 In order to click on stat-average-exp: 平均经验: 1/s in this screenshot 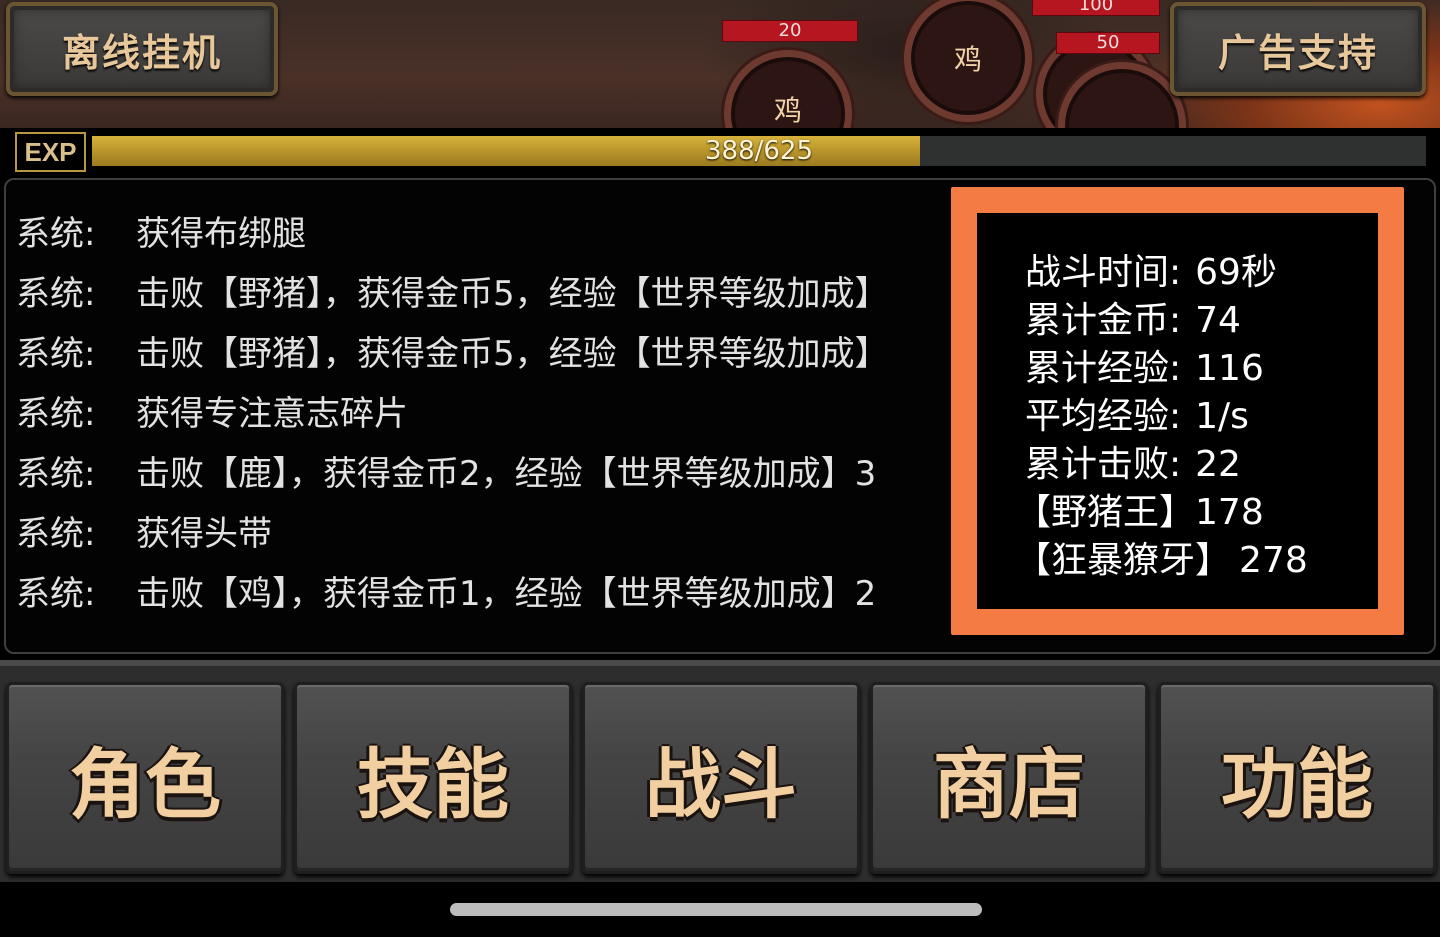, I will do `click(1166, 417)`.